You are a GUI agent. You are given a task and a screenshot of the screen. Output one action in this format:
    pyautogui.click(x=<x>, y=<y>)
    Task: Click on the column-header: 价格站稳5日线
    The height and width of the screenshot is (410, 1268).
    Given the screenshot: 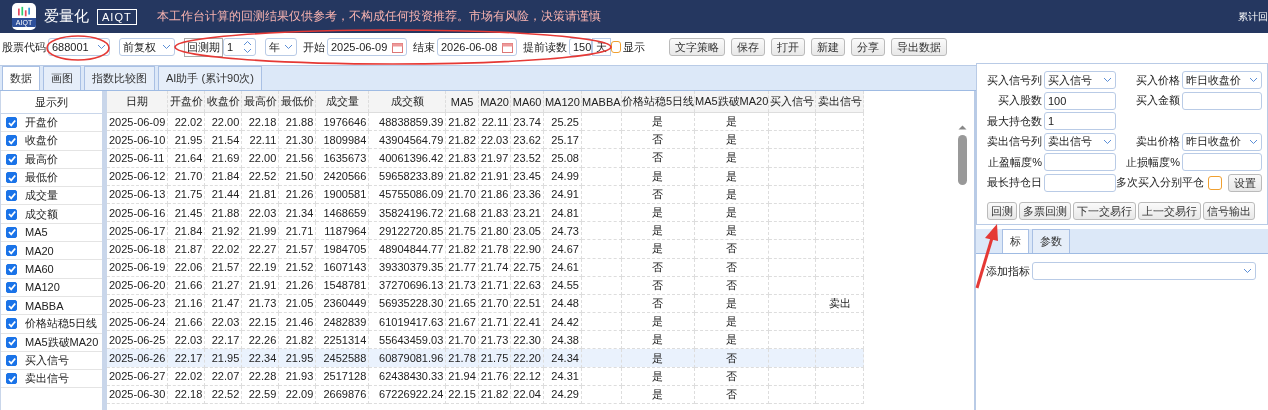 What is the action you would take?
    pyautogui.click(x=658, y=102)
    